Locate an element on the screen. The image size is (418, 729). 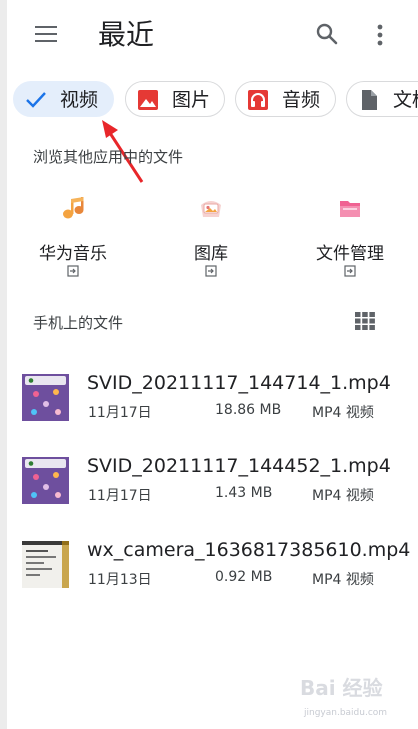
chip-audio: 音频 is located at coordinates (285, 99).